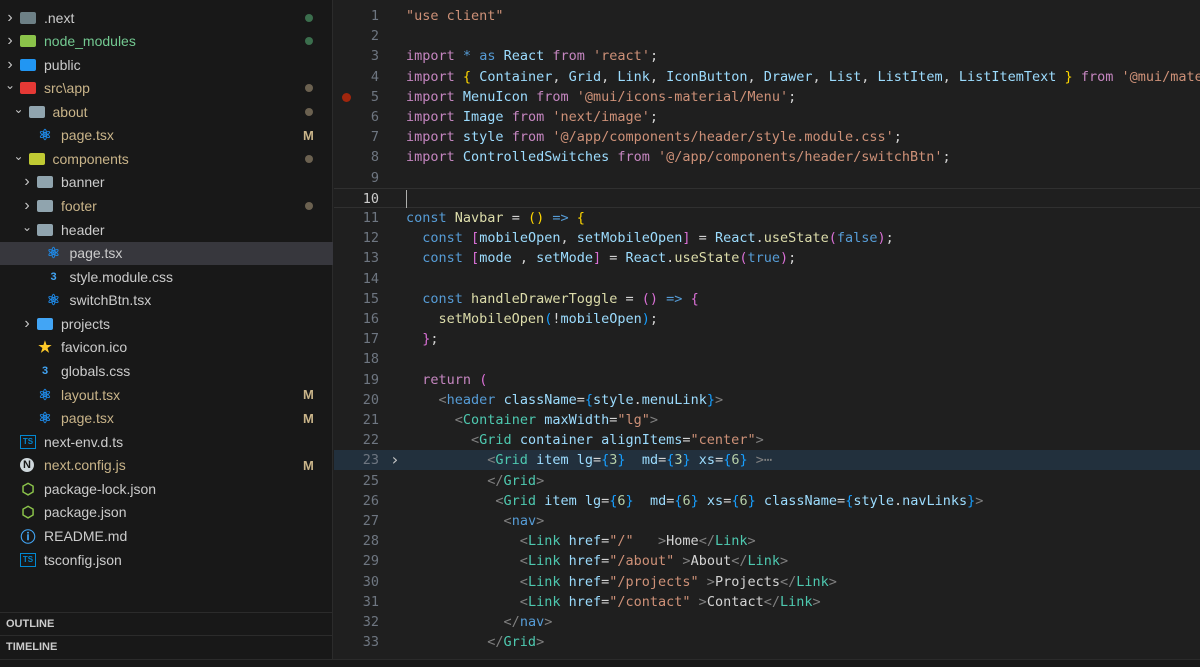 The height and width of the screenshot is (667, 1200). I want to click on file-item: ⬡ package.json, so click(166, 512).